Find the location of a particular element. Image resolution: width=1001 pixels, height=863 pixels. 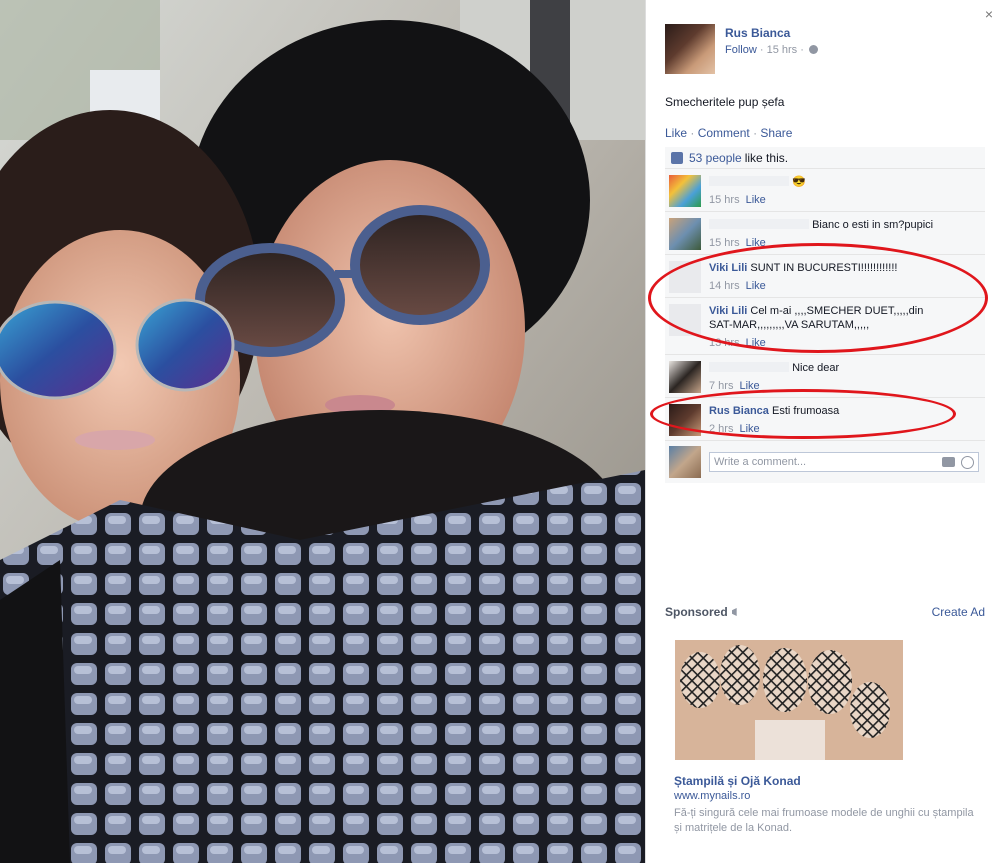

comment-text: Bianc o esti in sm?pupici is located at coordinates (873, 225).